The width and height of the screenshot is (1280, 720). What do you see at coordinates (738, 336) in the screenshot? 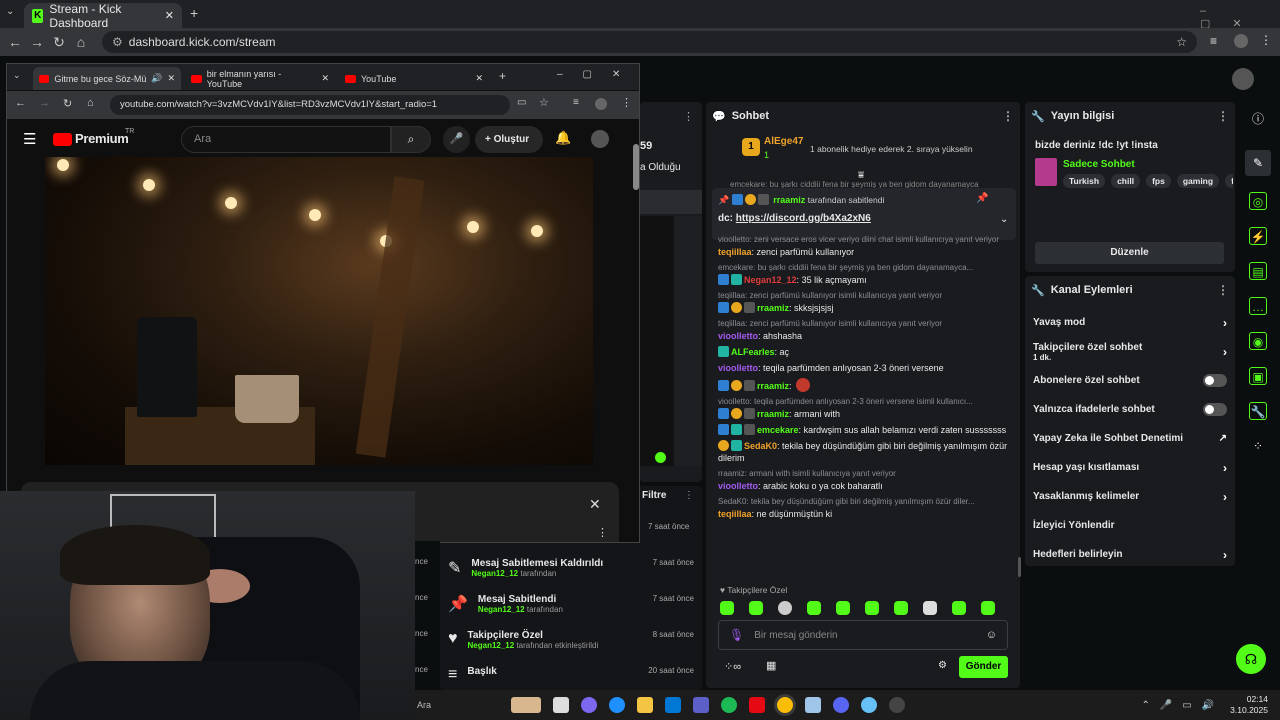
I see `chat-username: vioolletto` at bounding box center [738, 336].